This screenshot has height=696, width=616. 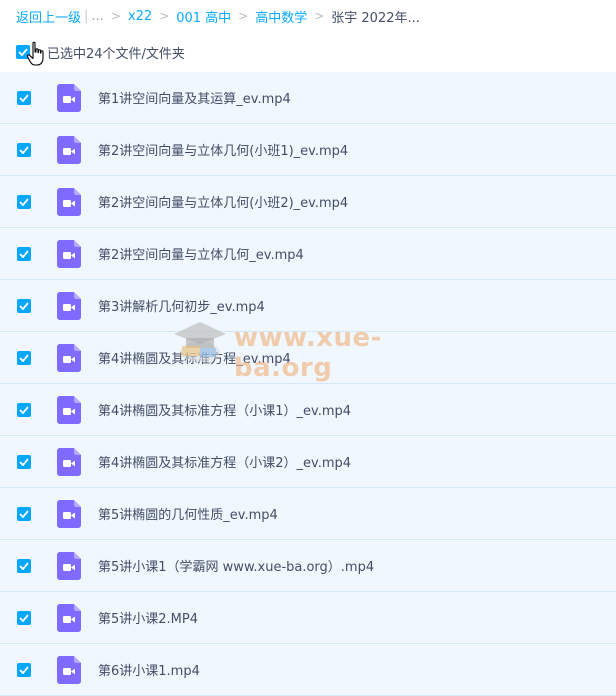 I want to click on file-row: 第2讲空间向量与立体几何_ev.mp4, so click(x=308, y=254).